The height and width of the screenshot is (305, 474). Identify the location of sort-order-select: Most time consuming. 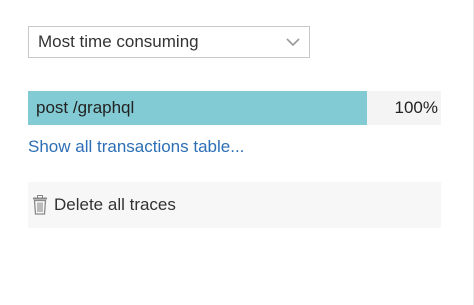
(169, 42).